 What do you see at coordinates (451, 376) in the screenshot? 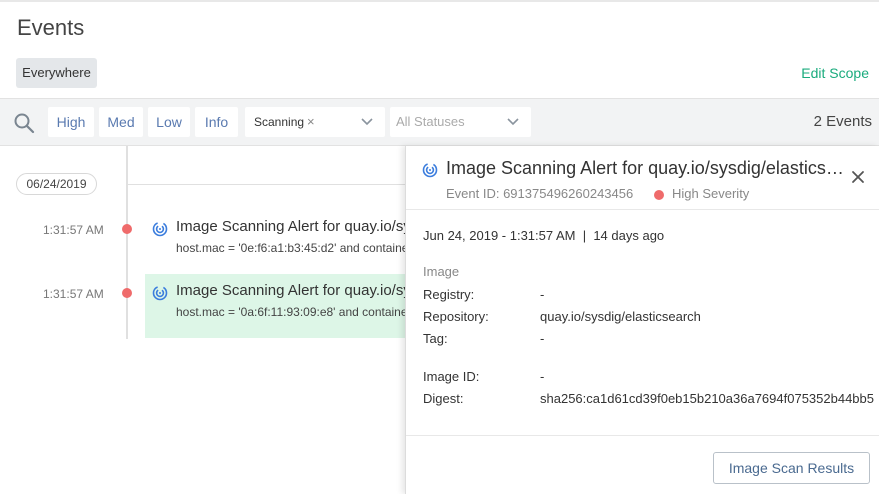
I see `field-label: Image ID:` at bounding box center [451, 376].